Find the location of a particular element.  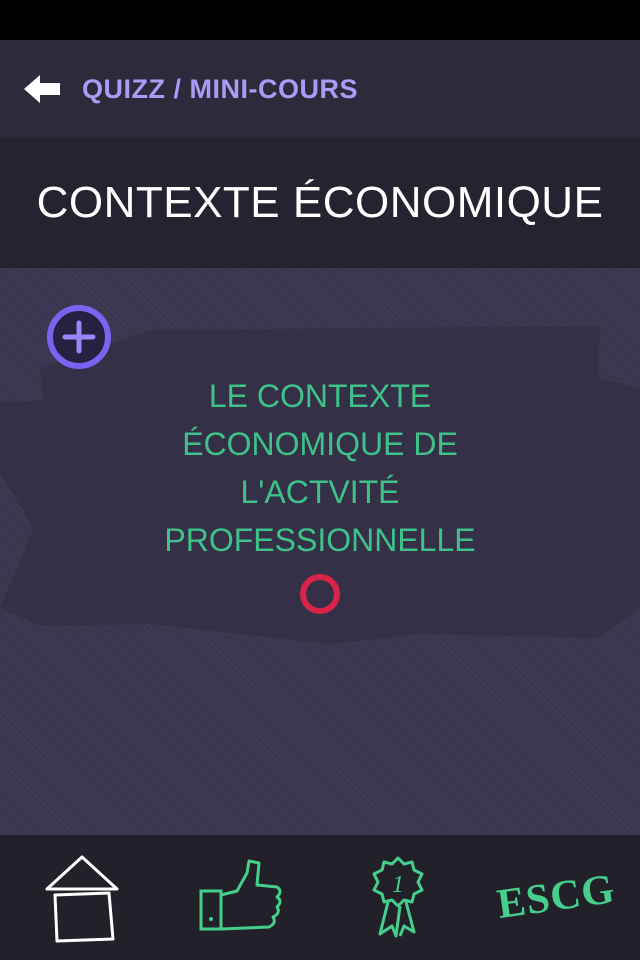

card-text-line: L'ACTVITÉ is located at coordinates (320, 492).